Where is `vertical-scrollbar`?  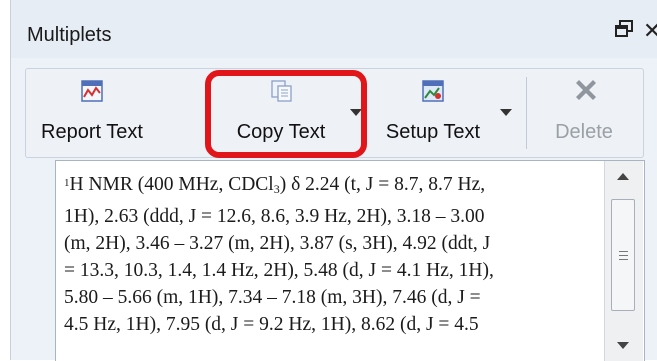
vertical-scrollbar is located at coordinates (623, 261).